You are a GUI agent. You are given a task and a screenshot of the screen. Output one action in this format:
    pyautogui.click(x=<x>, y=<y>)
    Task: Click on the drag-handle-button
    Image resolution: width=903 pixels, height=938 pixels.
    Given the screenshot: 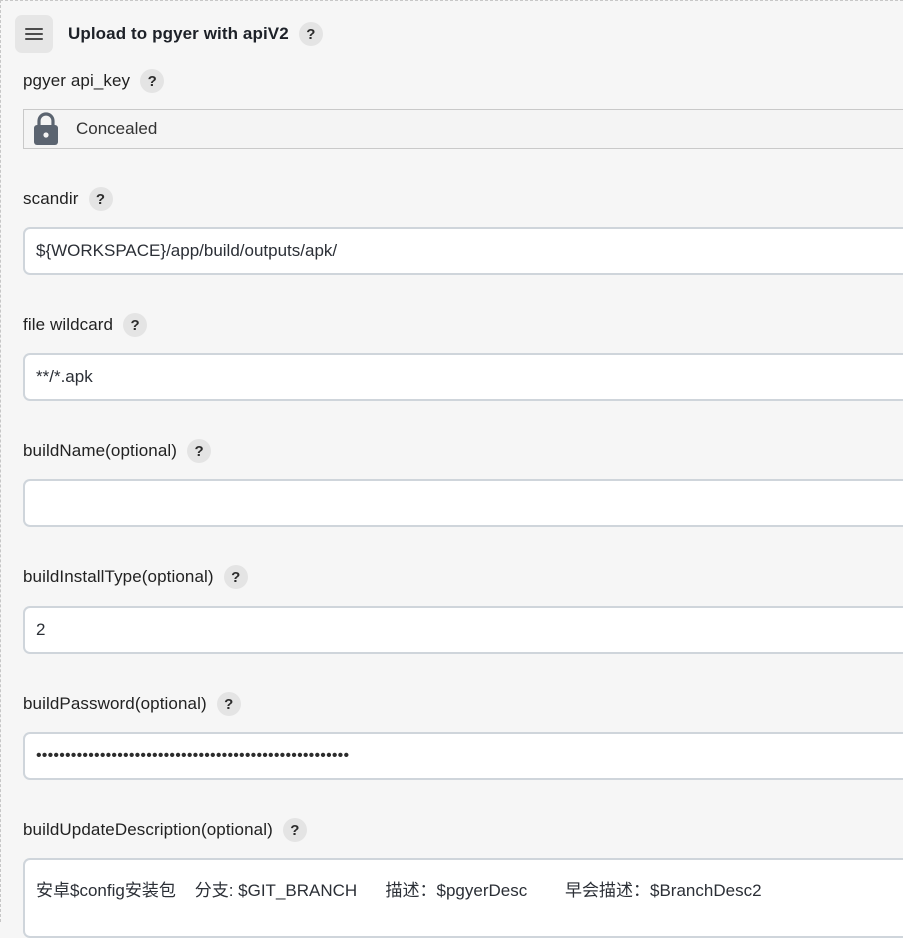 What is the action you would take?
    pyautogui.click(x=34, y=34)
    